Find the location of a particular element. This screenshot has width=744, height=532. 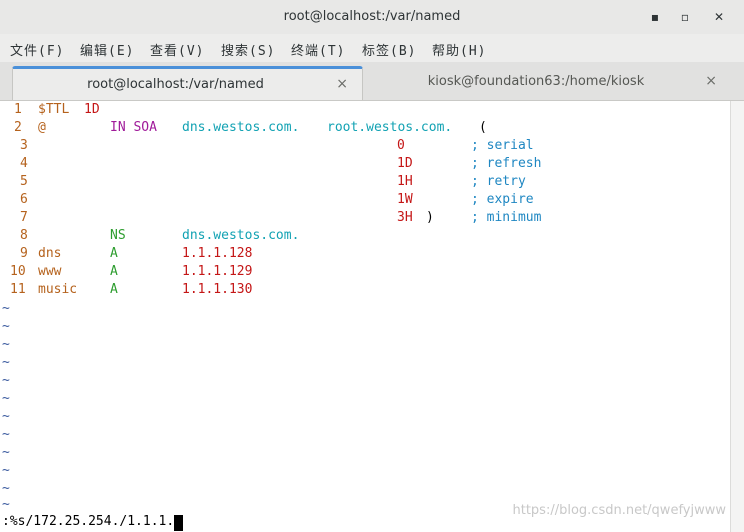

window-titlebar: root@localhost:/var/named ▪ ▫ ✕ is located at coordinates (372, 17).